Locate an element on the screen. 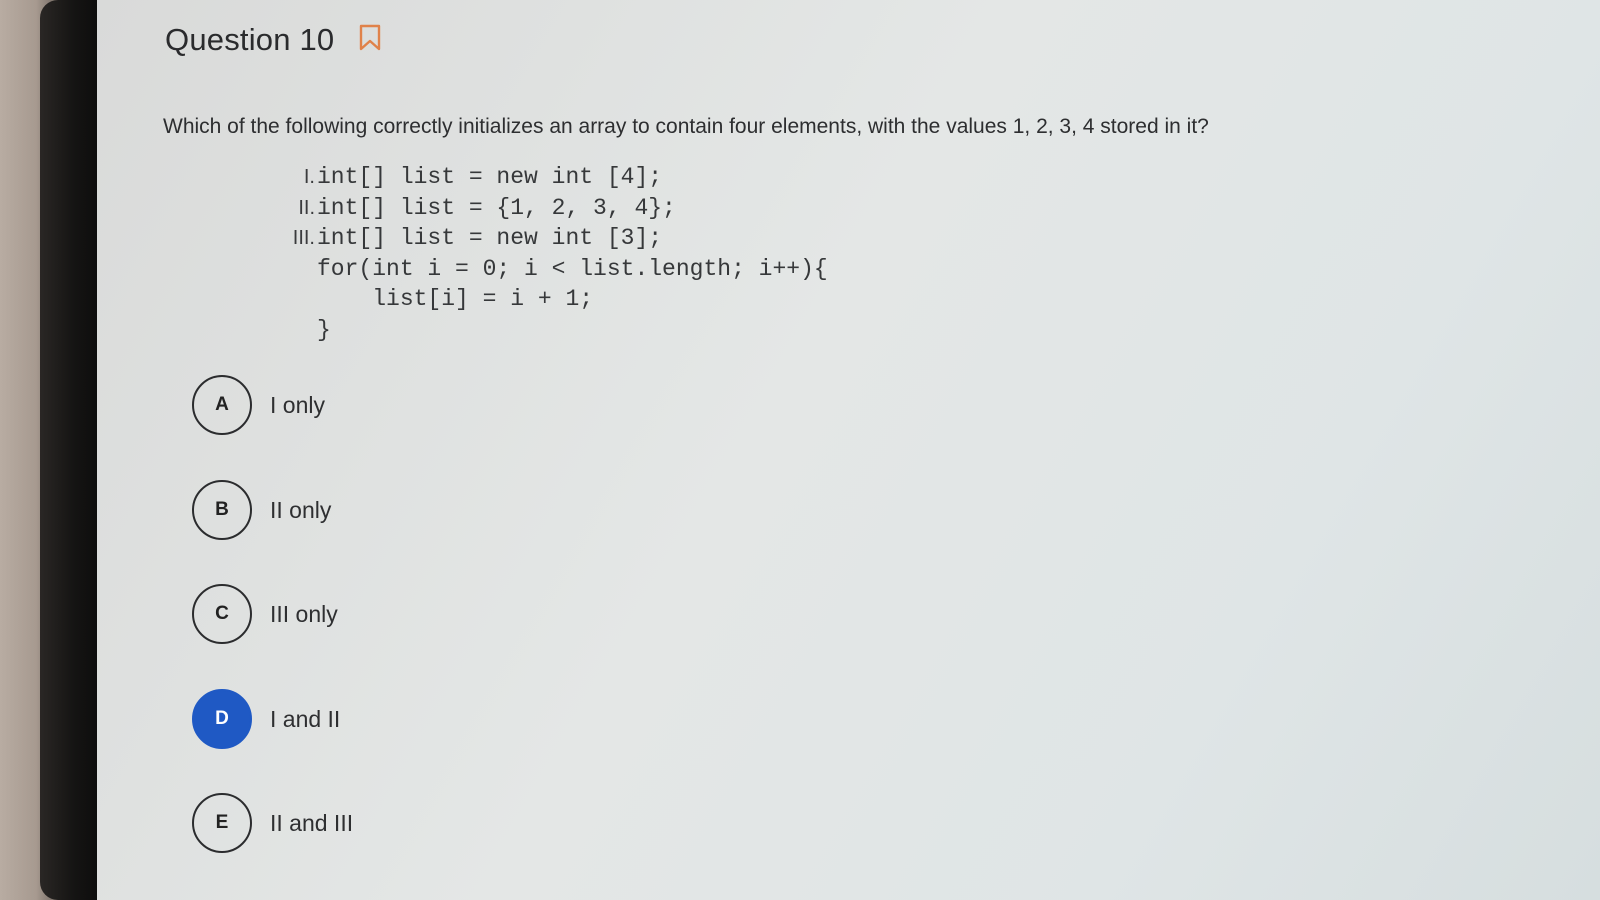 The image size is (1600, 900). code-line: III.int[] list = new int [3]; is located at coordinates (556, 238).